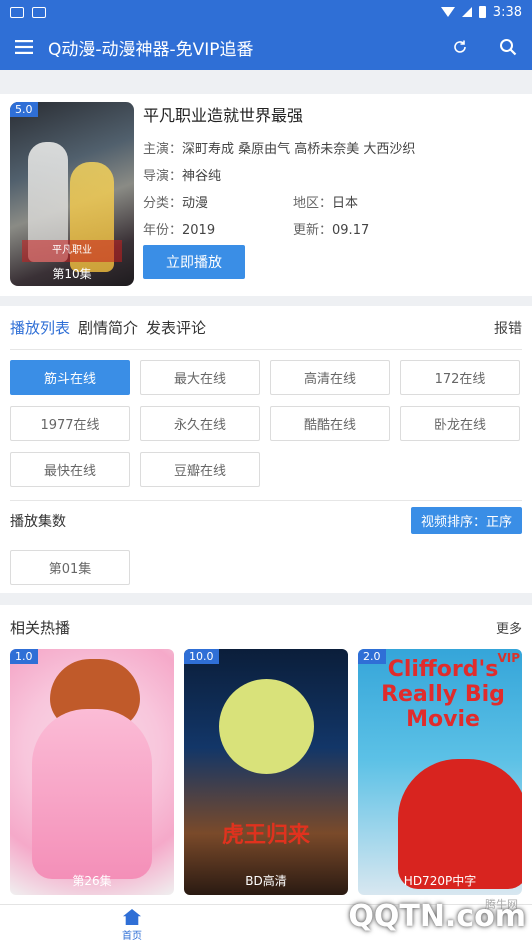  I want to click on source-button: 1977在线, so click(70, 423).